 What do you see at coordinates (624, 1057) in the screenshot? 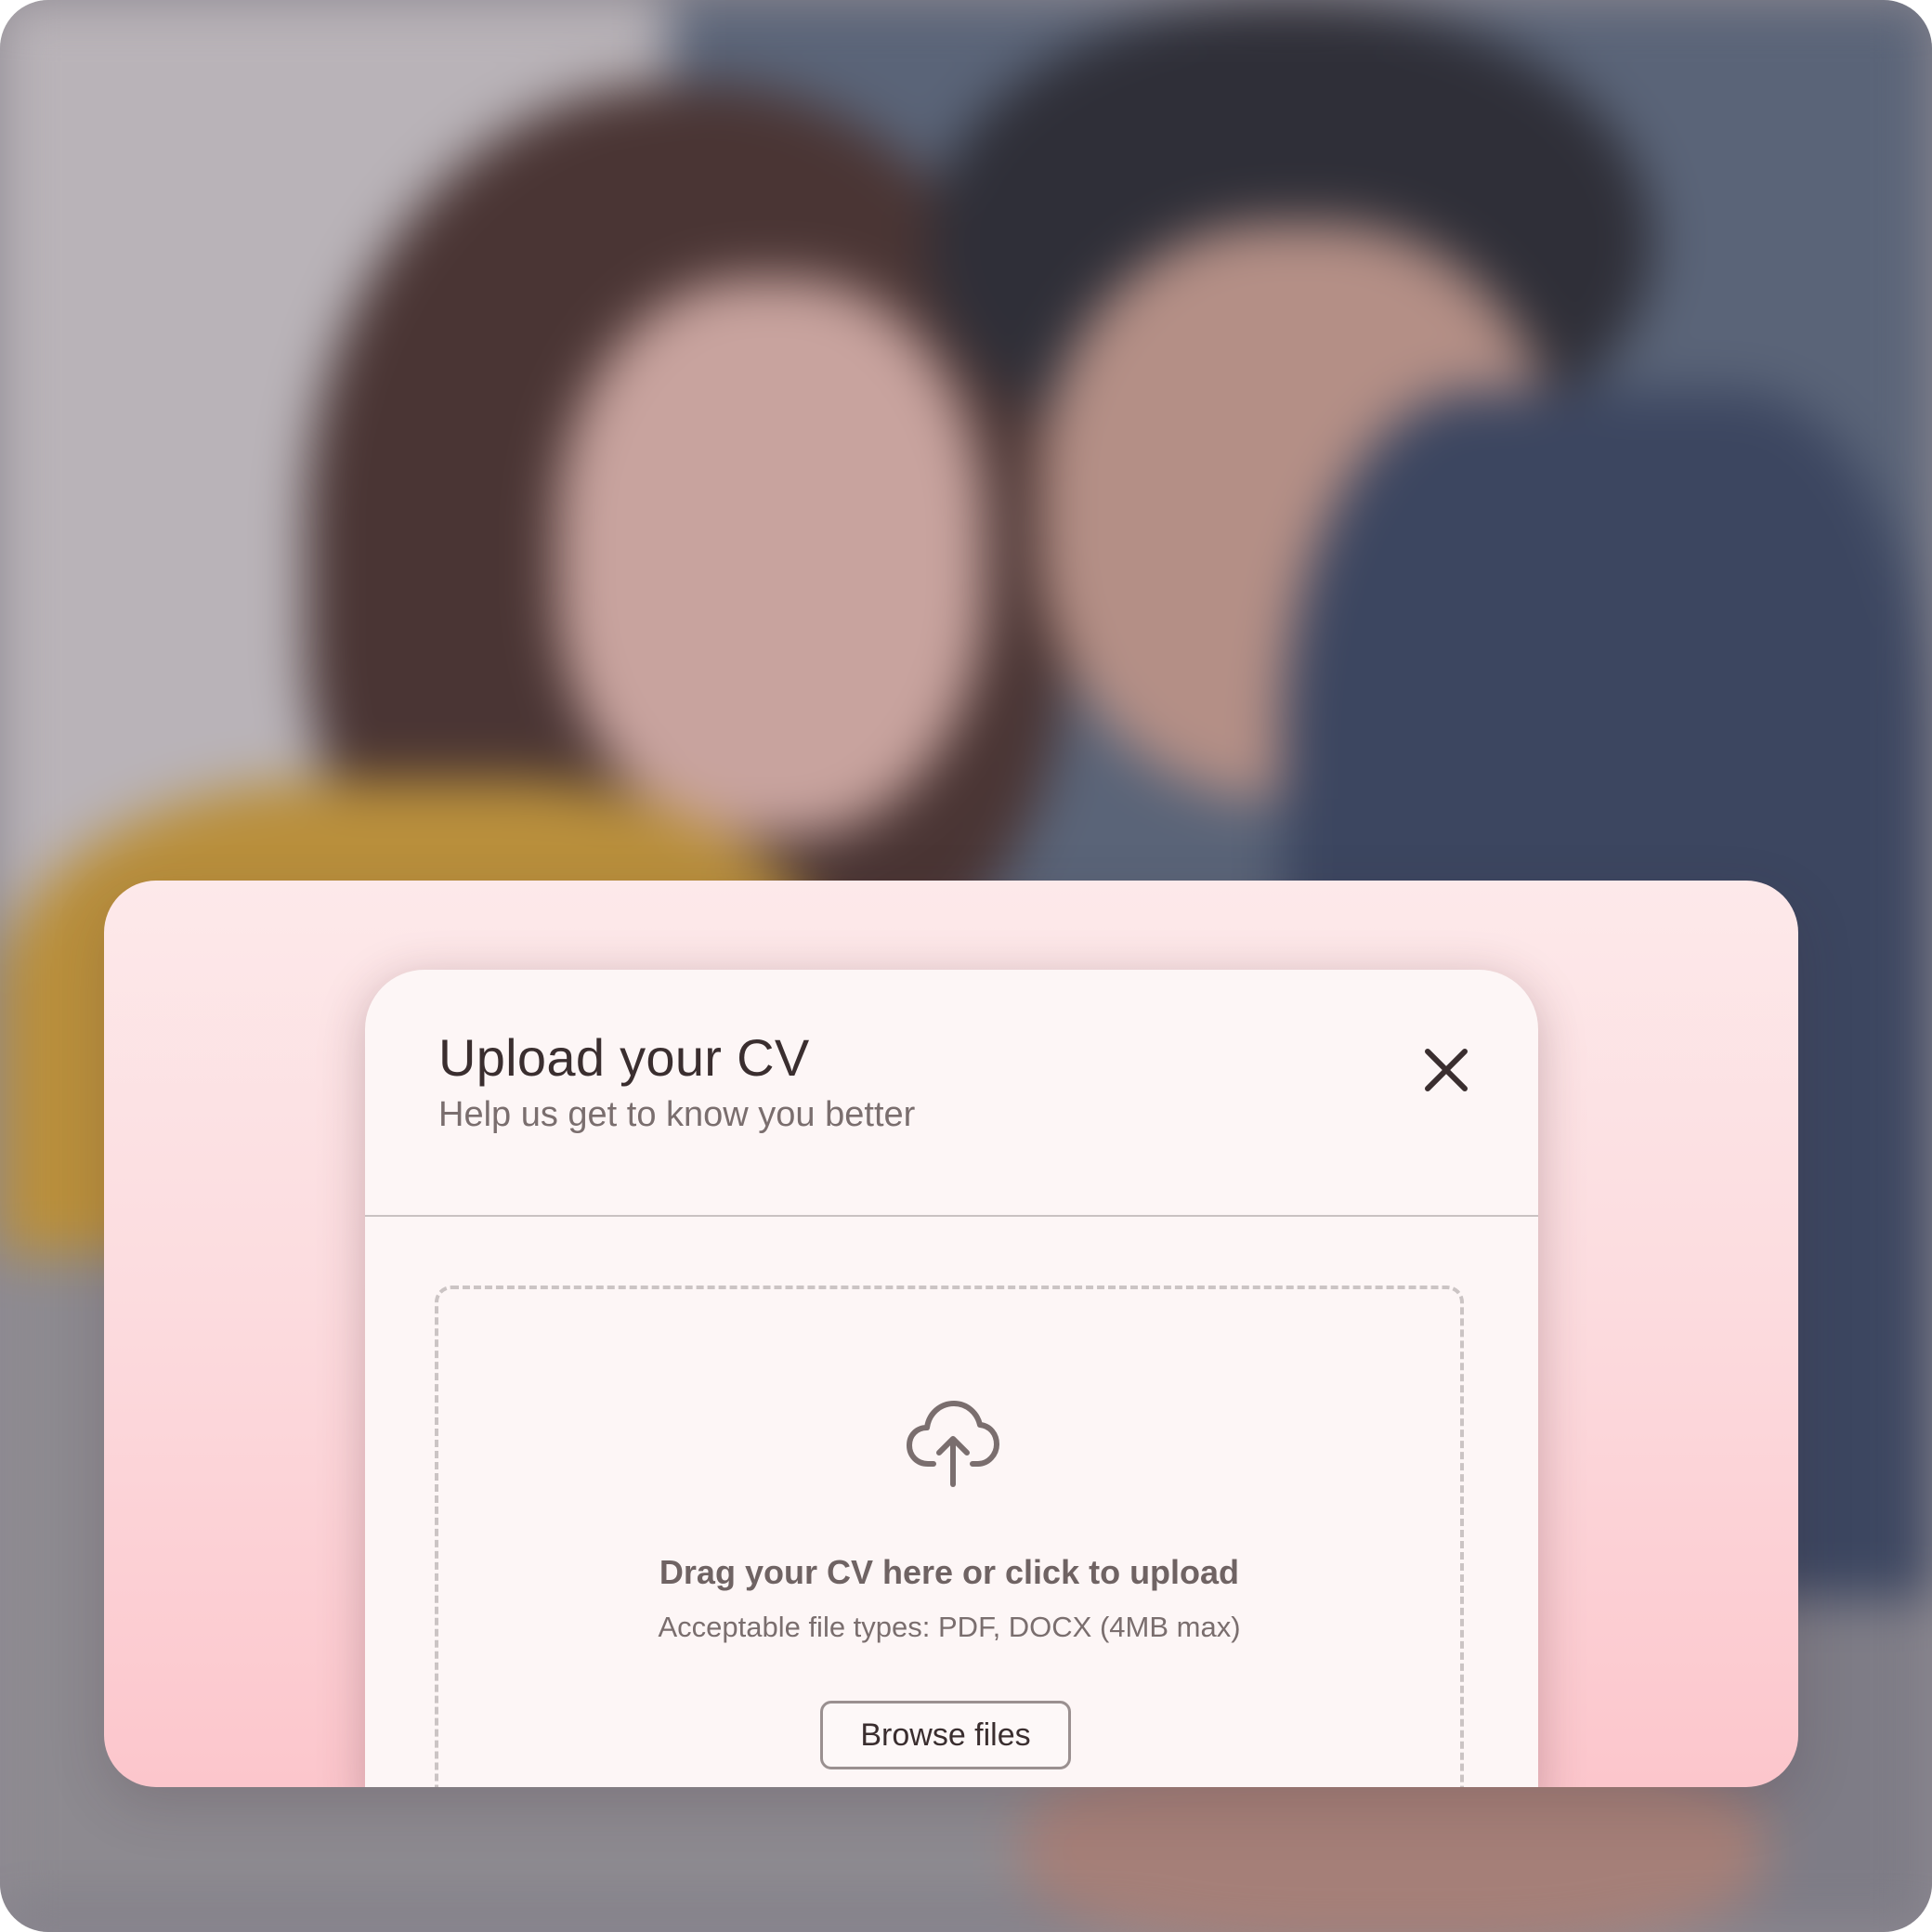
I see `dialog-title: Upload your CV` at bounding box center [624, 1057].